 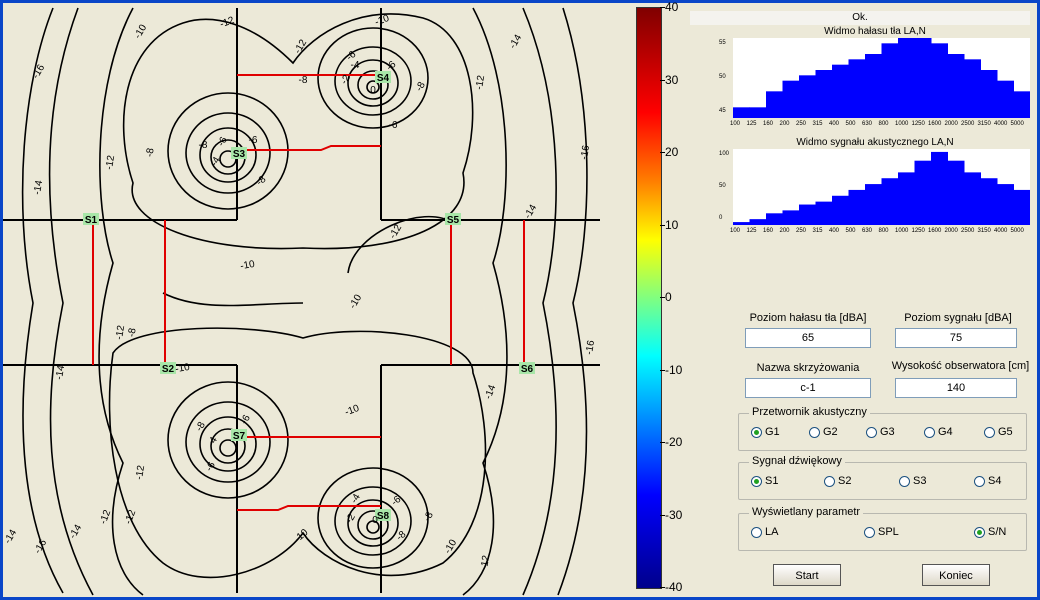 I want to click on noise-spectrum-title: Widmo hałasu tła LA,N, so click(x=875, y=31).